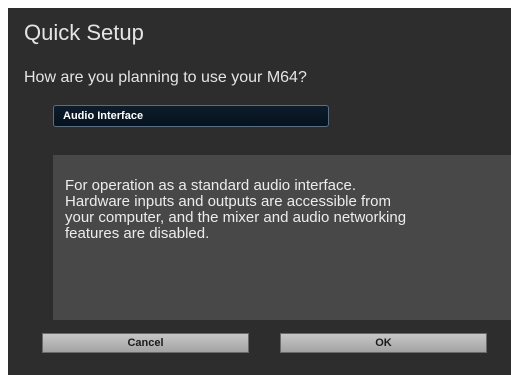 The width and height of the screenshot is (511, 375). What do you see at coordinates (165, 77) in the screenshot?
I see `setup-question: How are you planning to use your M64?` at bounding box center [165, 77].